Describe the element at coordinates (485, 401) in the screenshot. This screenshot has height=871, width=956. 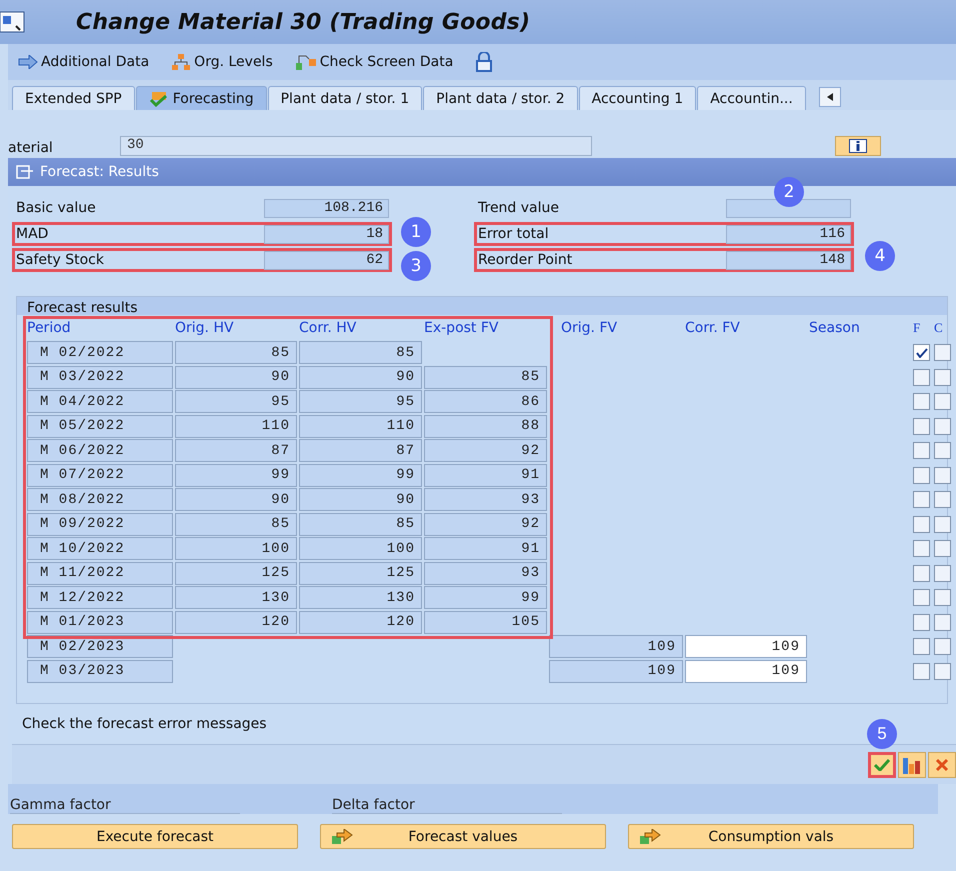
I see `table-cell: 86` at that location.